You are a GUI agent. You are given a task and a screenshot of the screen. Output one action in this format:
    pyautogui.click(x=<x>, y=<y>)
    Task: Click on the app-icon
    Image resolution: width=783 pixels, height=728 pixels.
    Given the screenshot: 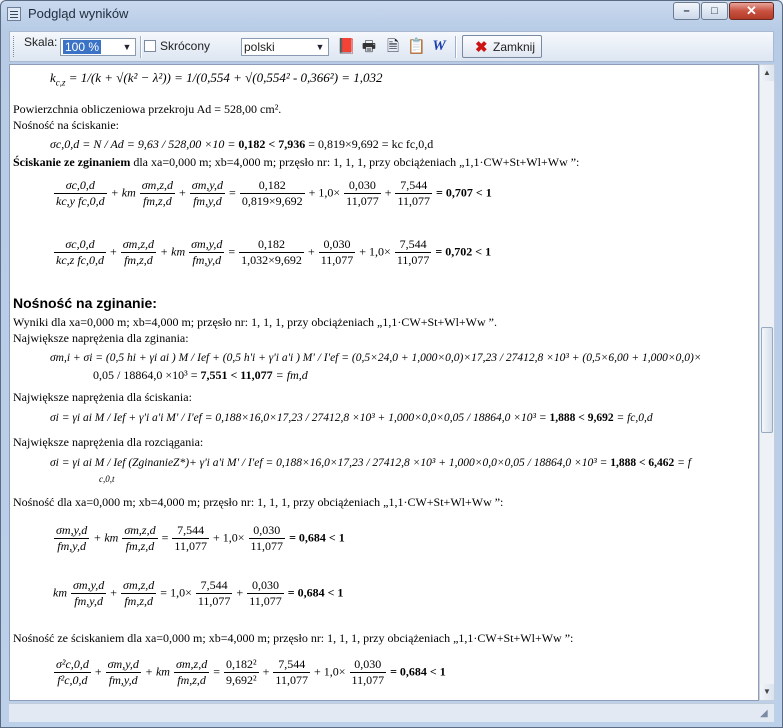 What is the action you would take?
    pyautogui.click(x=14, y=14)
    